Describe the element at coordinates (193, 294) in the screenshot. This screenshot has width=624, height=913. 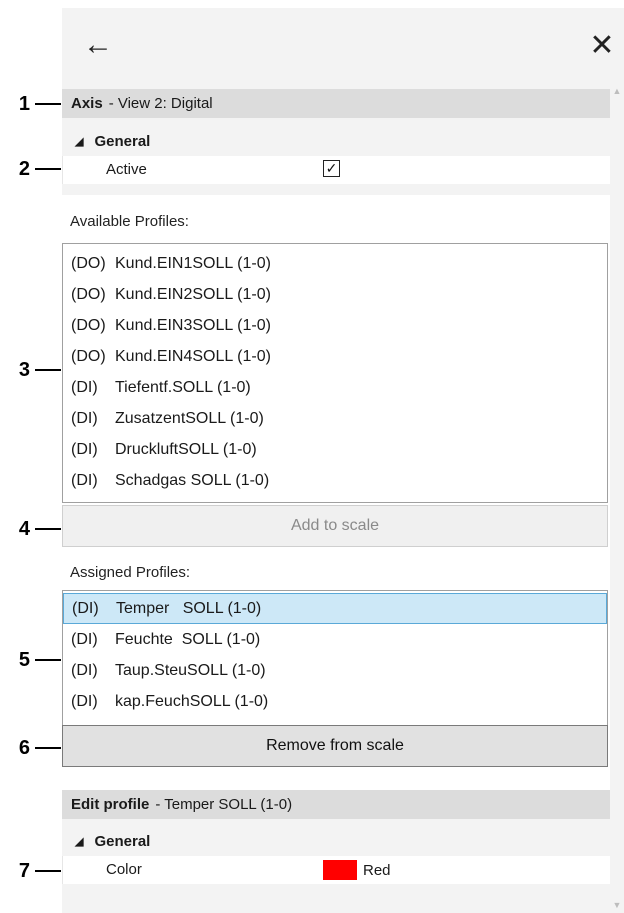
I see `profile-name: Kund.EIN2SOLL (1-0)` at that location.